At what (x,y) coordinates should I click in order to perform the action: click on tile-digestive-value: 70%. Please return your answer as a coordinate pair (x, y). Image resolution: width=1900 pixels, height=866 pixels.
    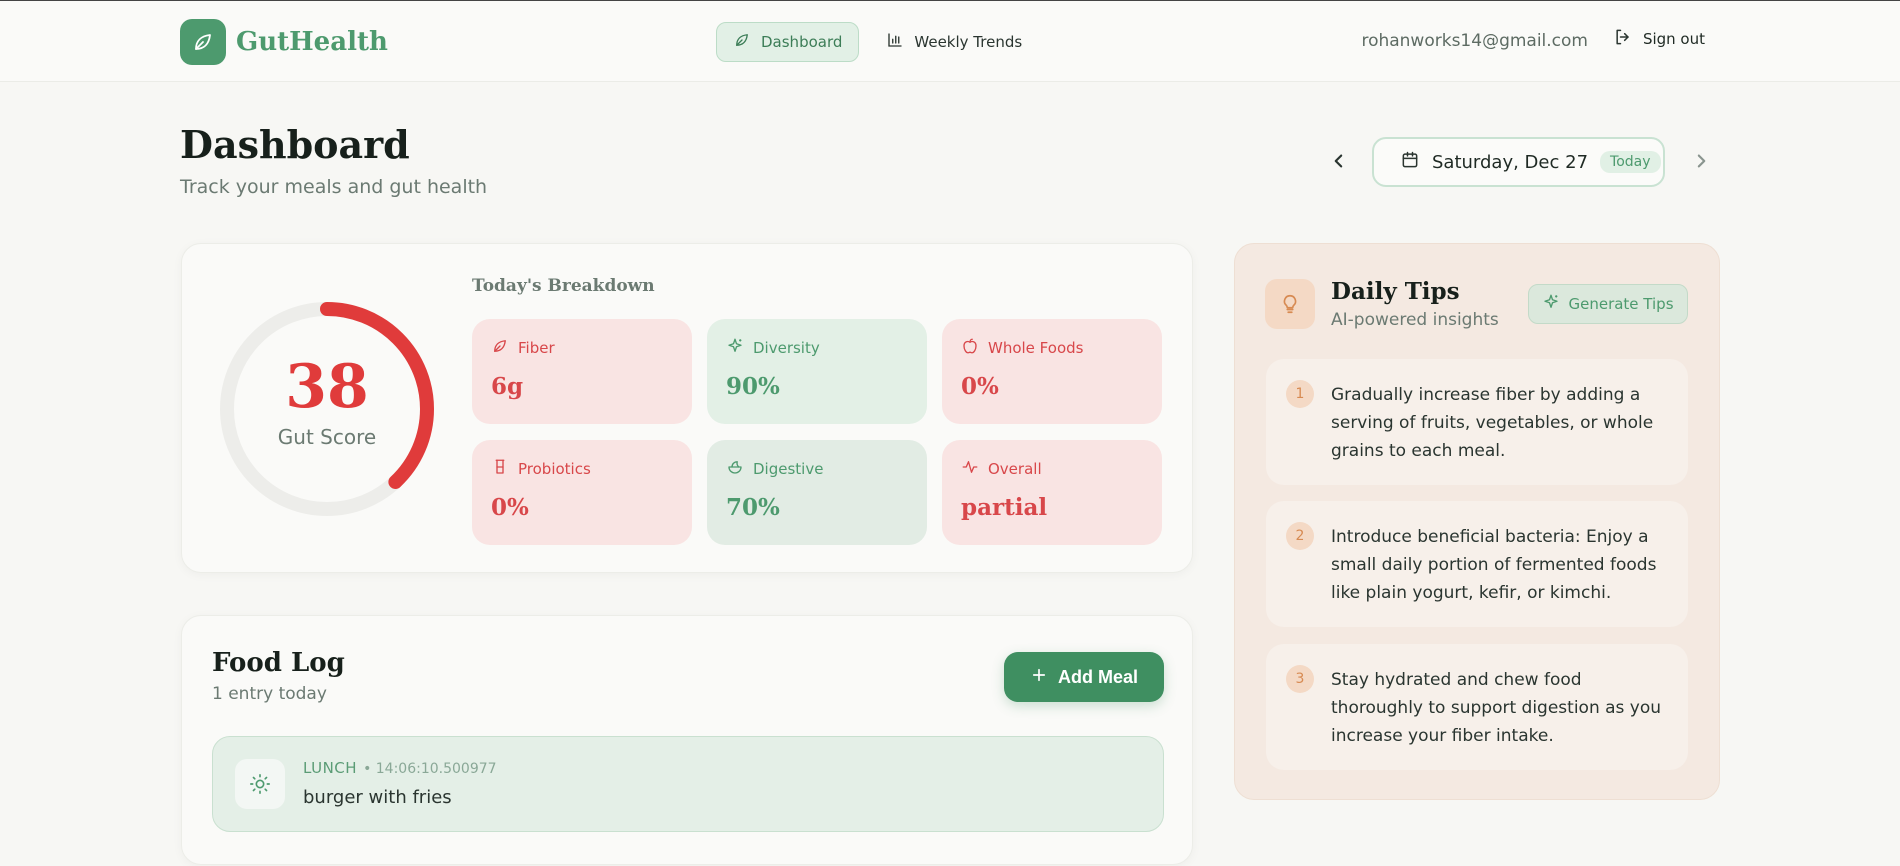
    Looking at the image, I should click on (753, 507).